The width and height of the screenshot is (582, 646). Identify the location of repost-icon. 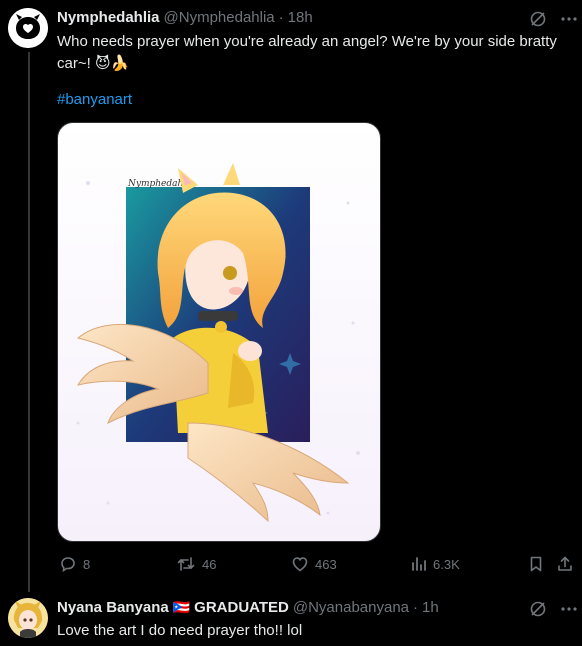
(186, 564).